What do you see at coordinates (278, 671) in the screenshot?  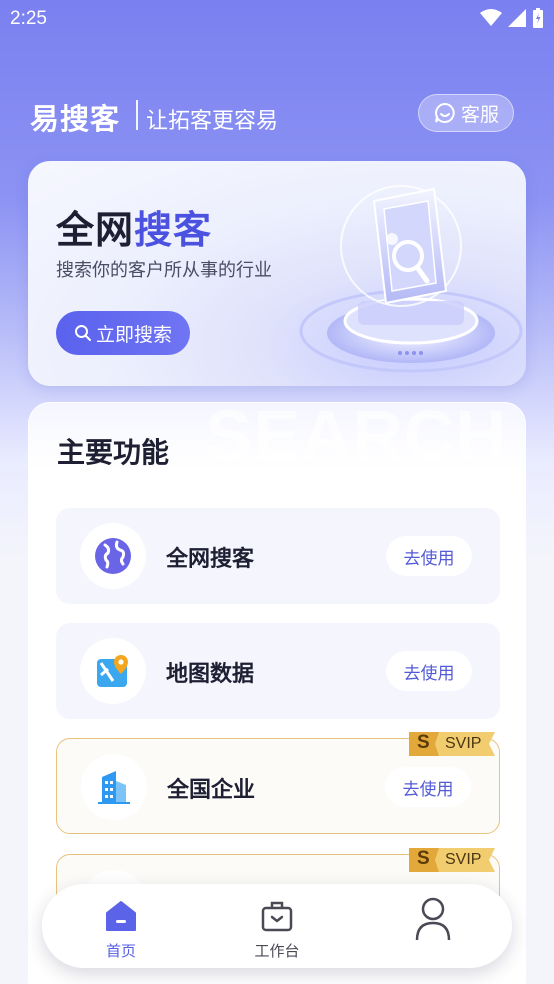 I see `feature-map-data: 地图数据 去使用` at bounding box center [278, 671].